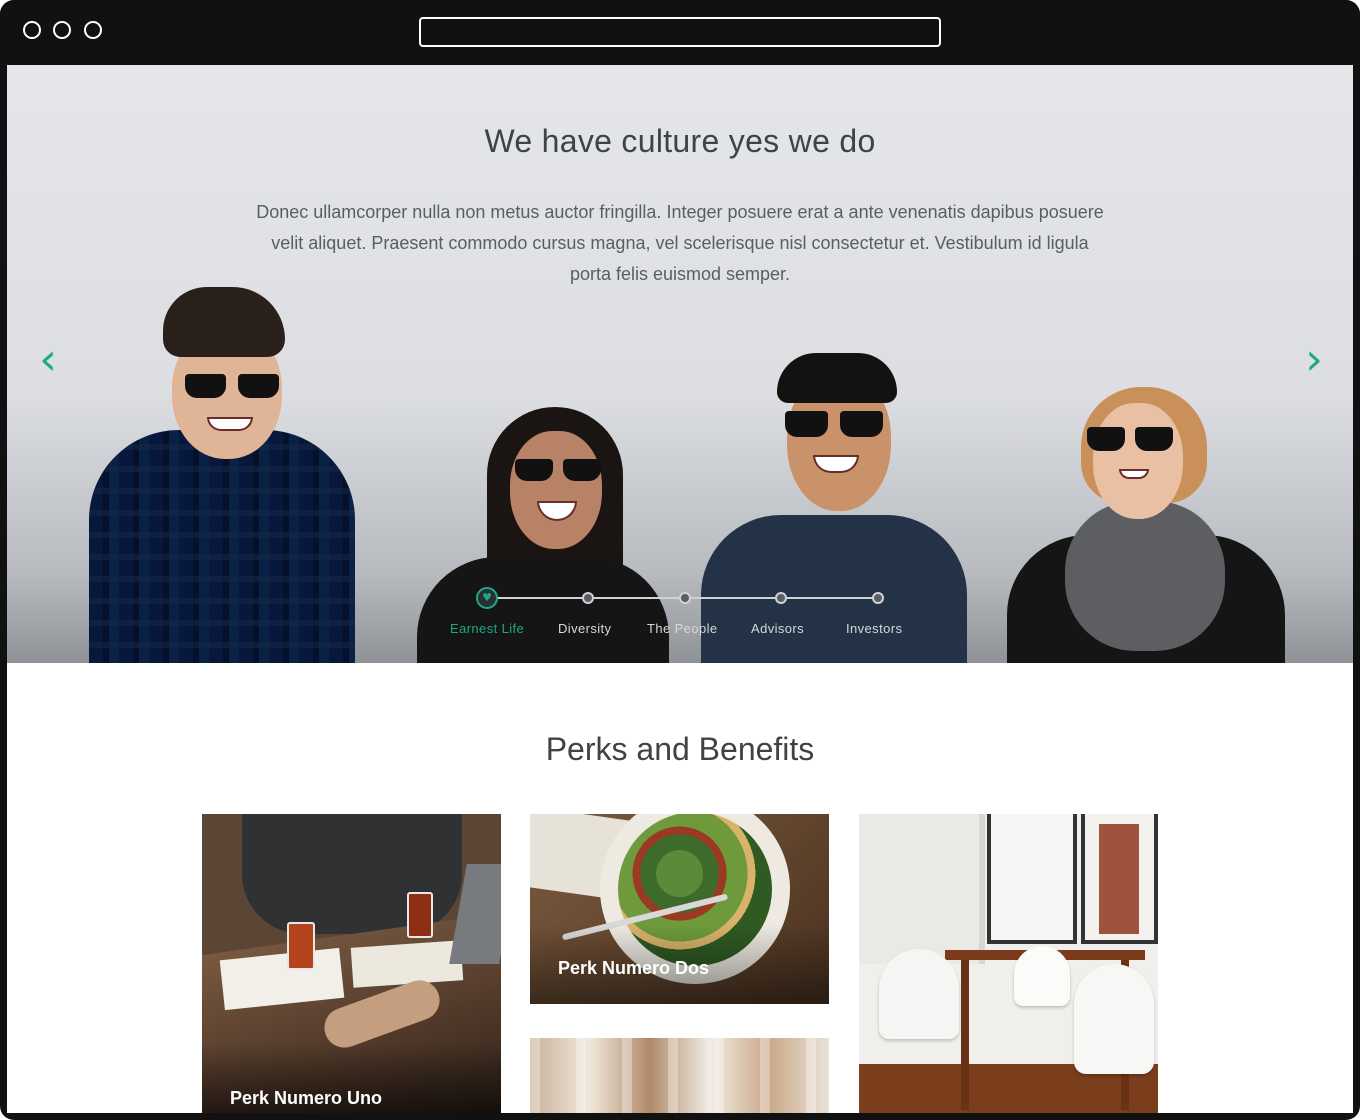 This screenshot has width=1360, height=1120. Describe the element at coordinates (878, 598) in the screenshot. I see `timeline-node-investors` at that location.